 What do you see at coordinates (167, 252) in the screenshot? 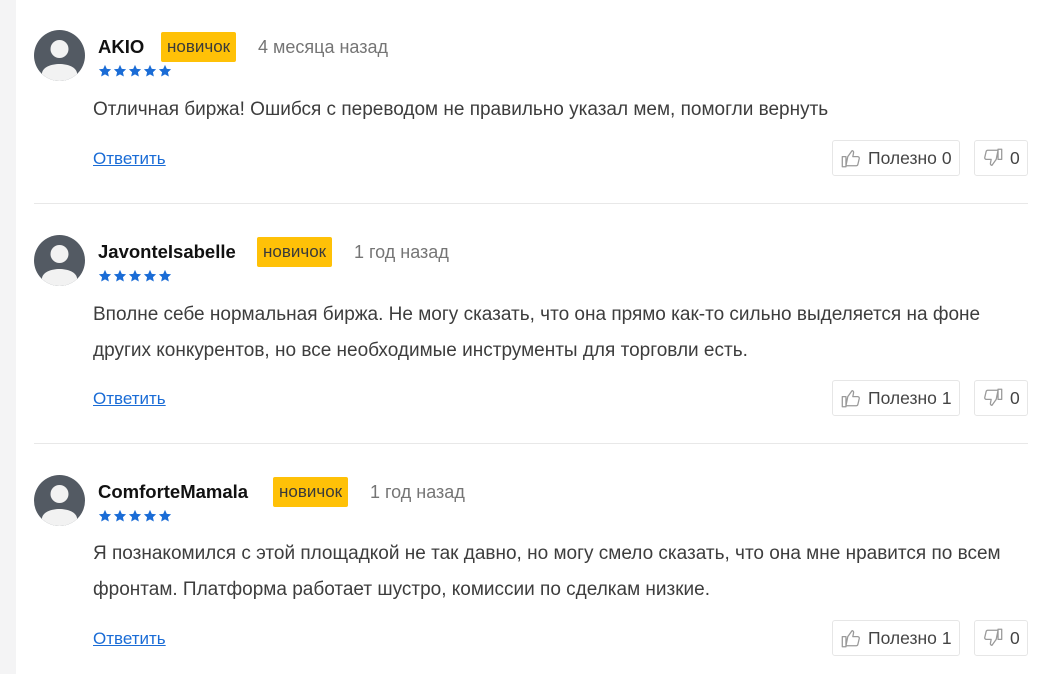
I see `review-author: JavonteIsabelle` at bounding box center [167, 252].